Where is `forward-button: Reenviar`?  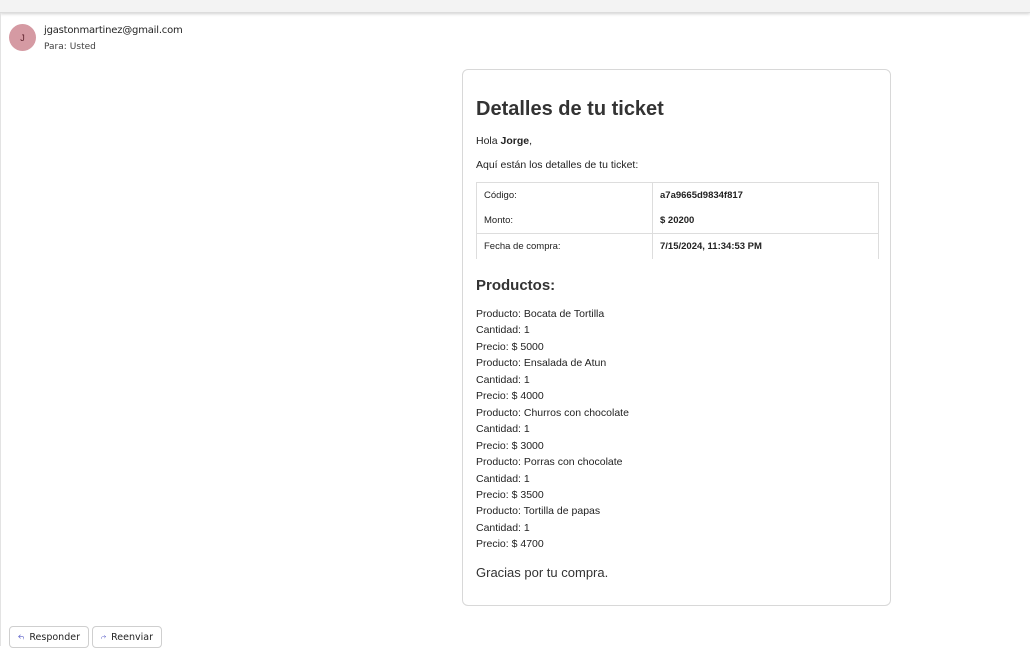 forward-button: Reenviar is located at coordinates (127, 637).